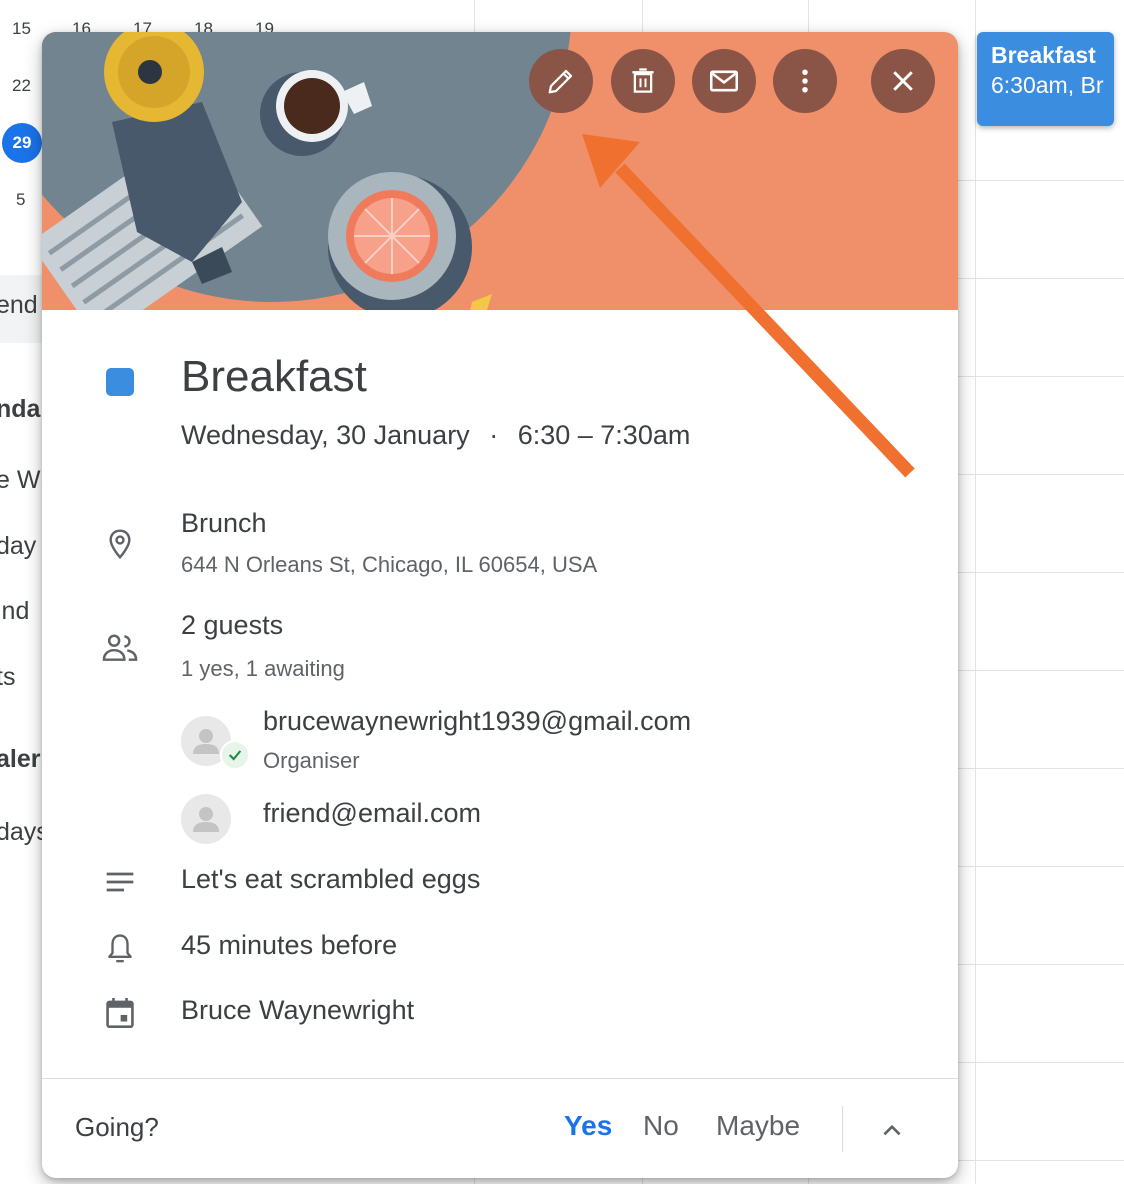  I want to click on mini-cal-today: 29, so click(22, 143).